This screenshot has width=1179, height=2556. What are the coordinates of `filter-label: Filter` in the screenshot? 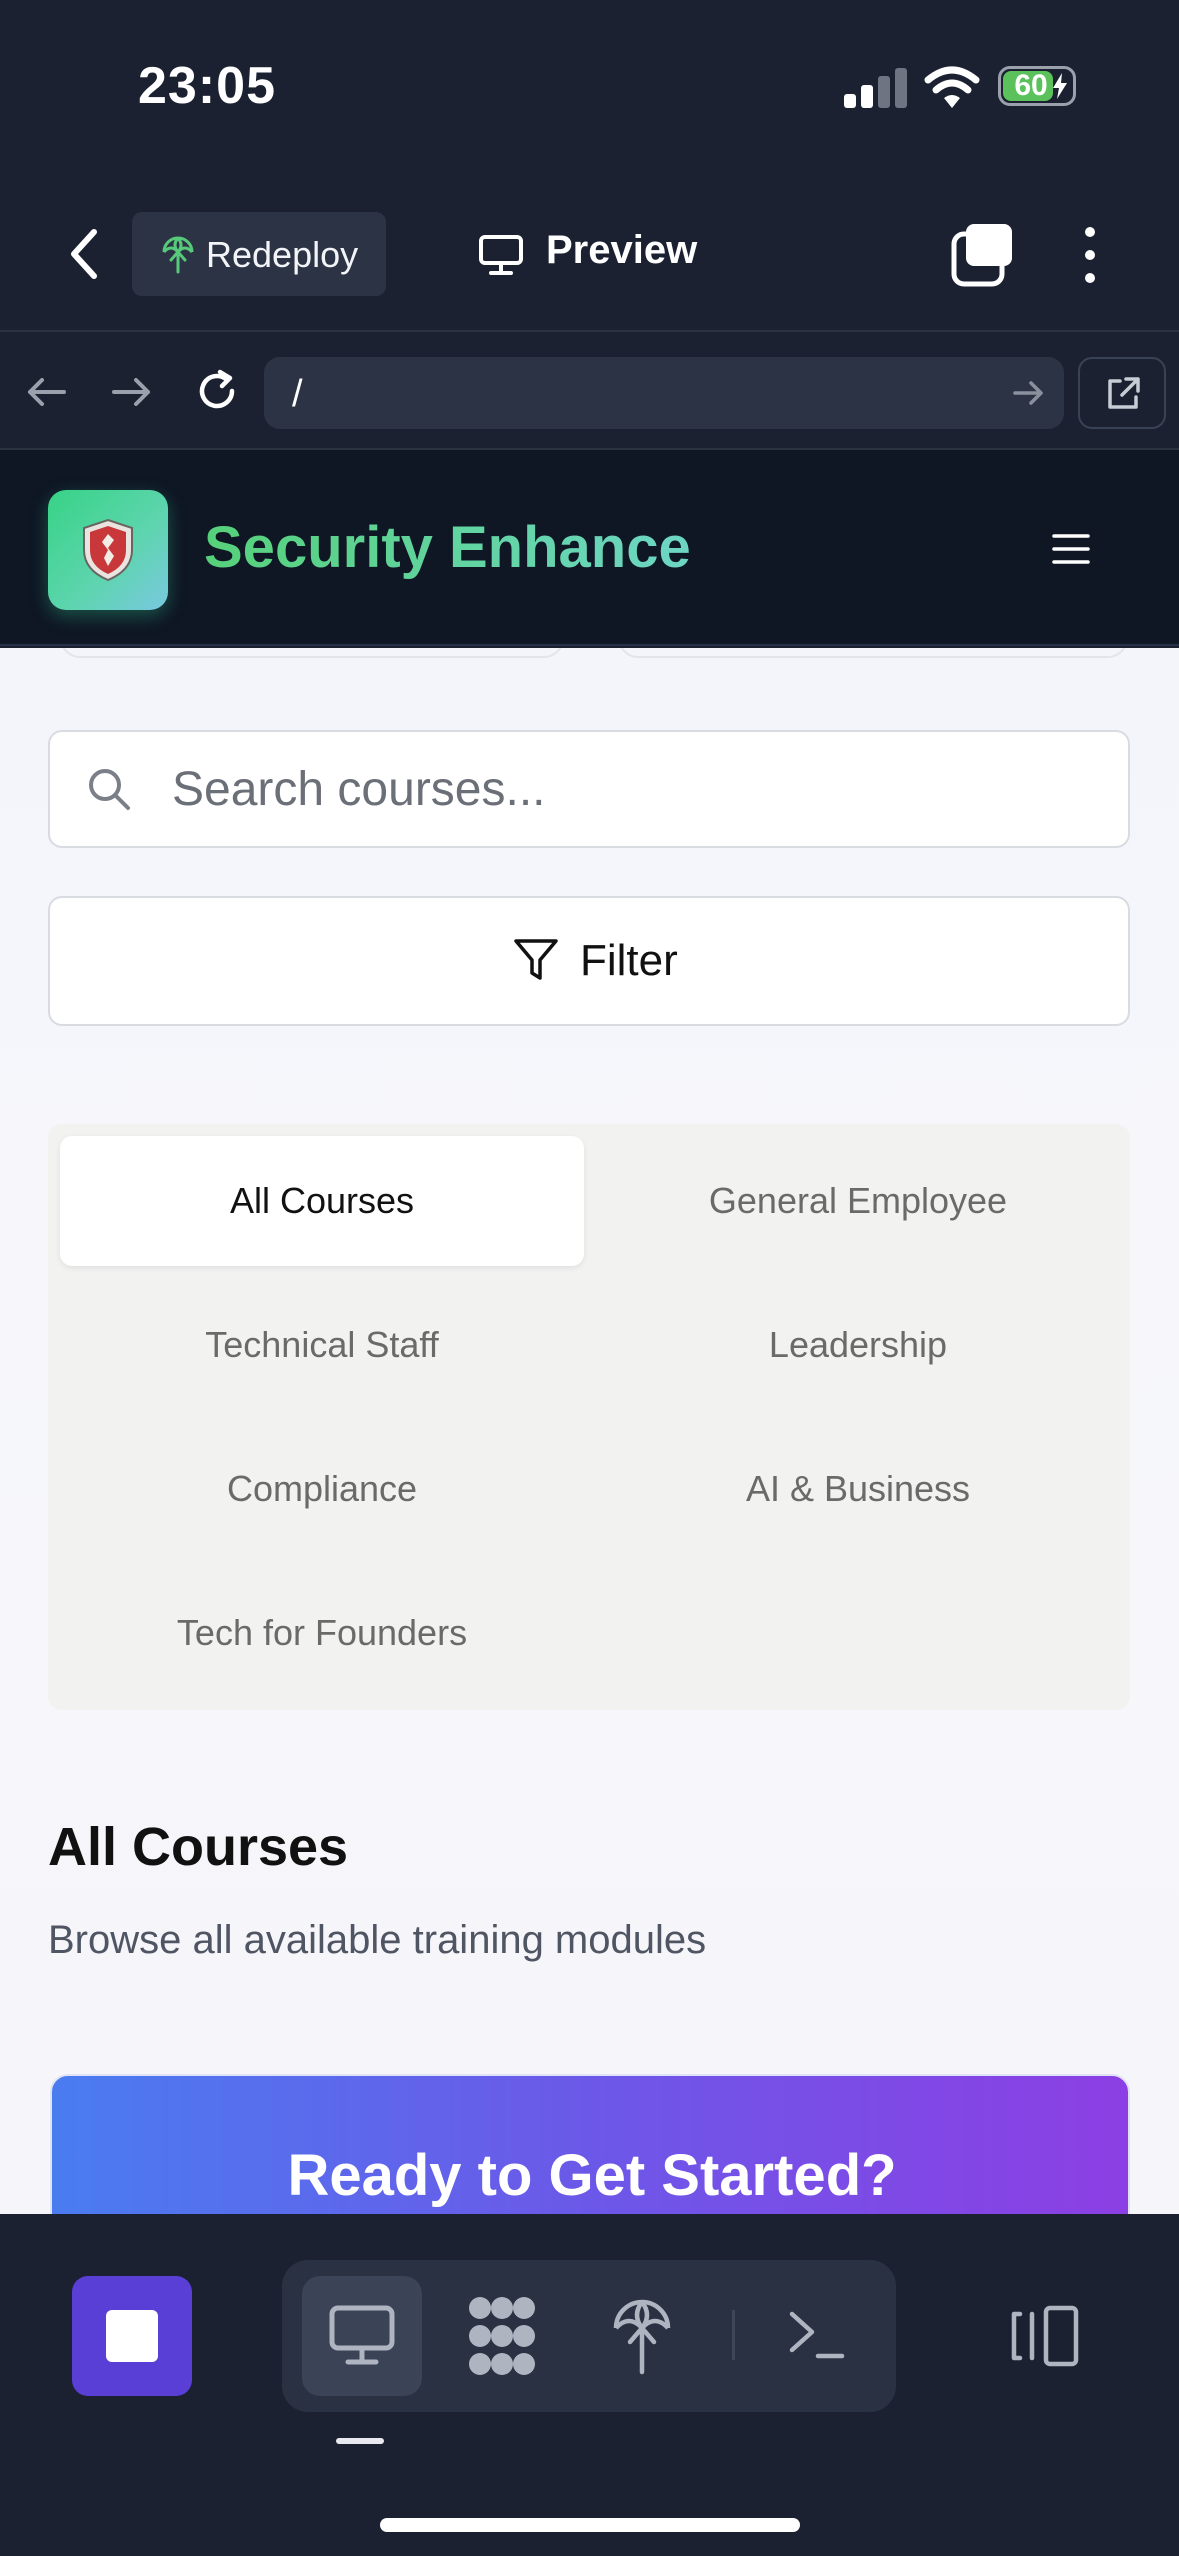 It's located at (629, 960).